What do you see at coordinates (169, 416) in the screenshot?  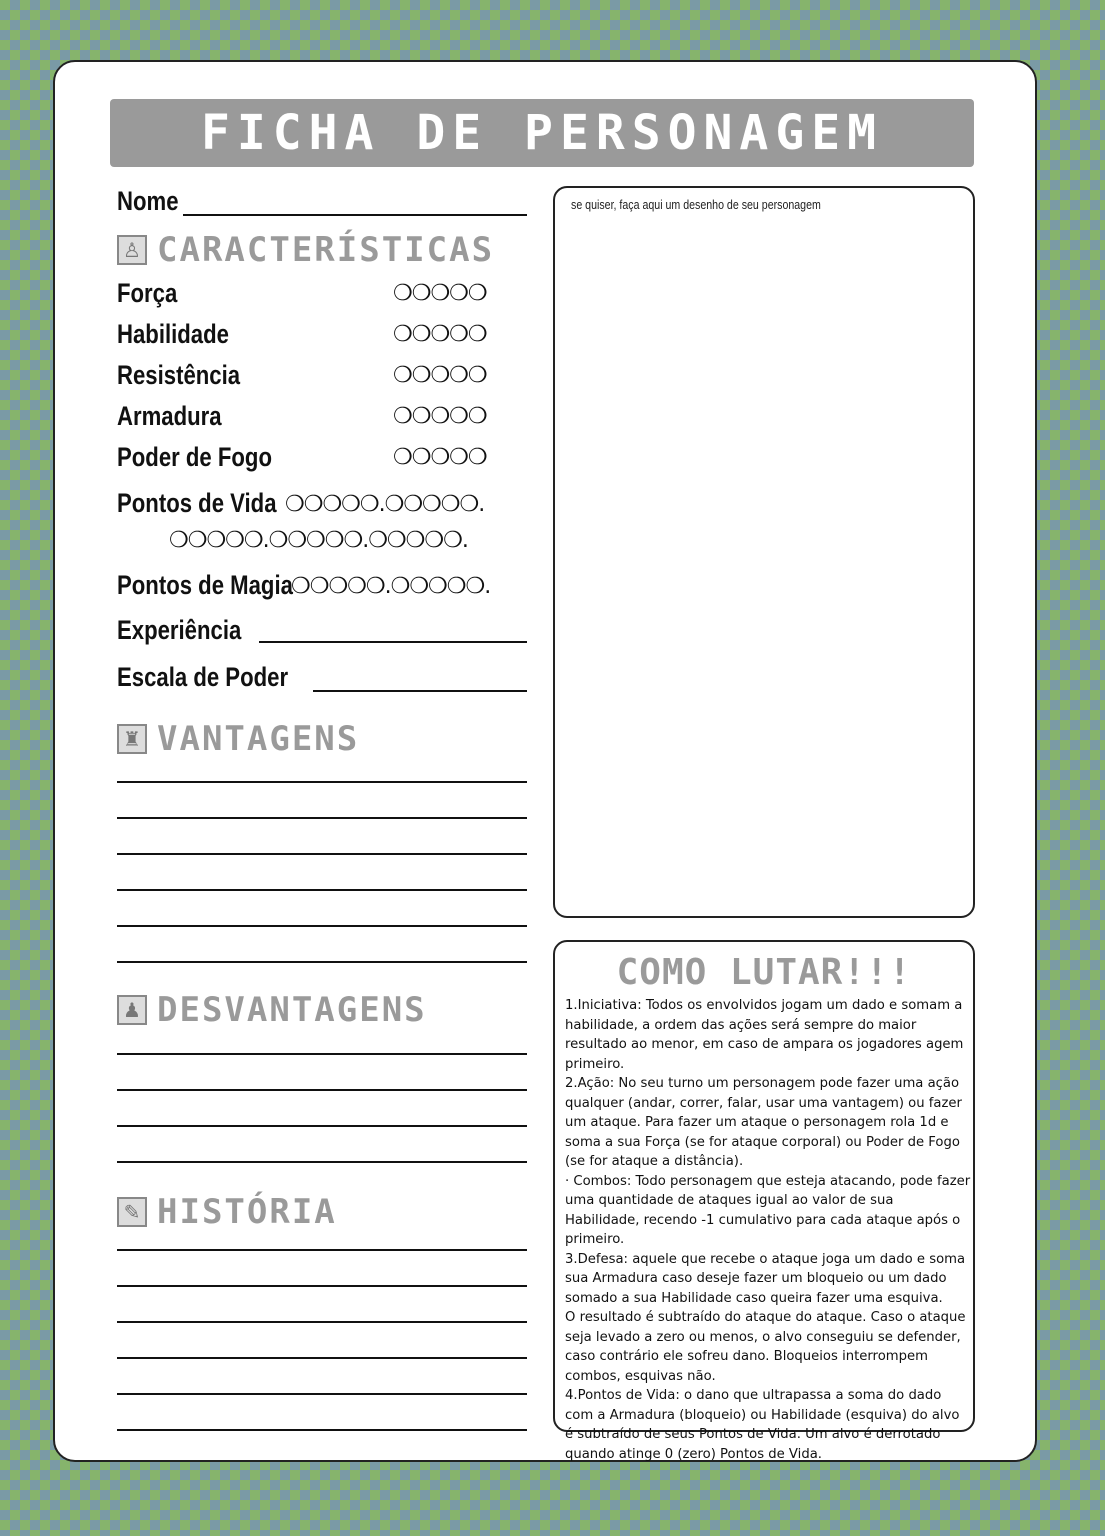 I see `attribute-label: Armadura` at bounding box center [169, 416].